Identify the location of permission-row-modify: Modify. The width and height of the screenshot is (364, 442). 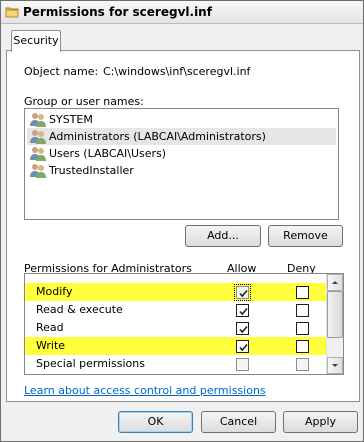
(175, 292).